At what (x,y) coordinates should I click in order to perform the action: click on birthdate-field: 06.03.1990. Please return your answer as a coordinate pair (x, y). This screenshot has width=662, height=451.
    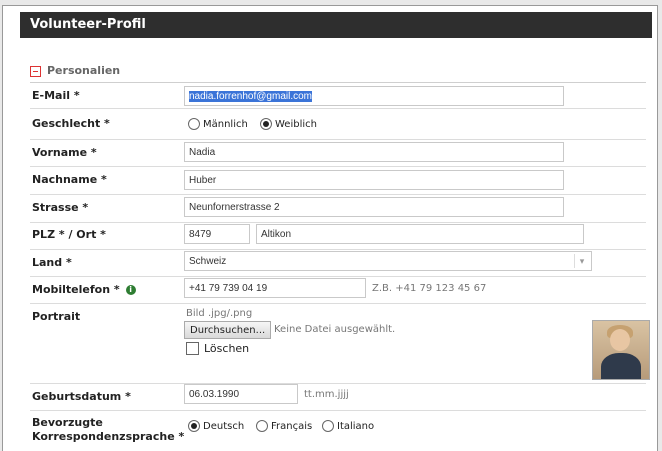
    Looking at the image, I should click on (241, 394).